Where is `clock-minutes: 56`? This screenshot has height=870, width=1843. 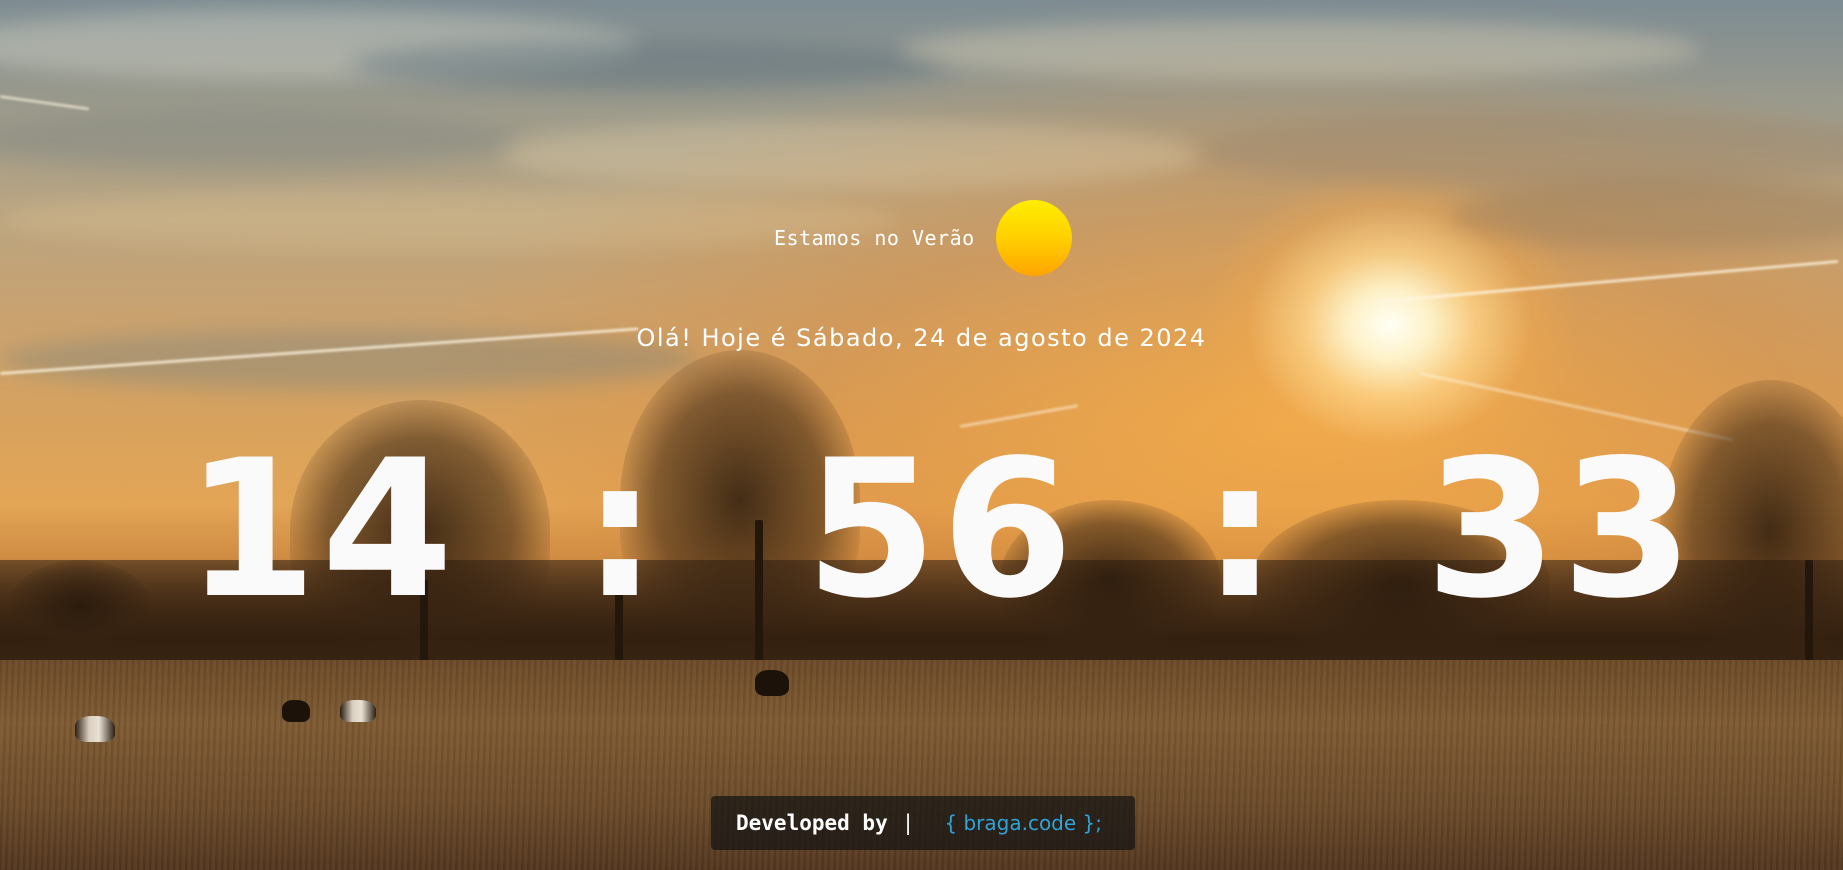
clock-minutes: 56 is located at coordinates (941, 529).